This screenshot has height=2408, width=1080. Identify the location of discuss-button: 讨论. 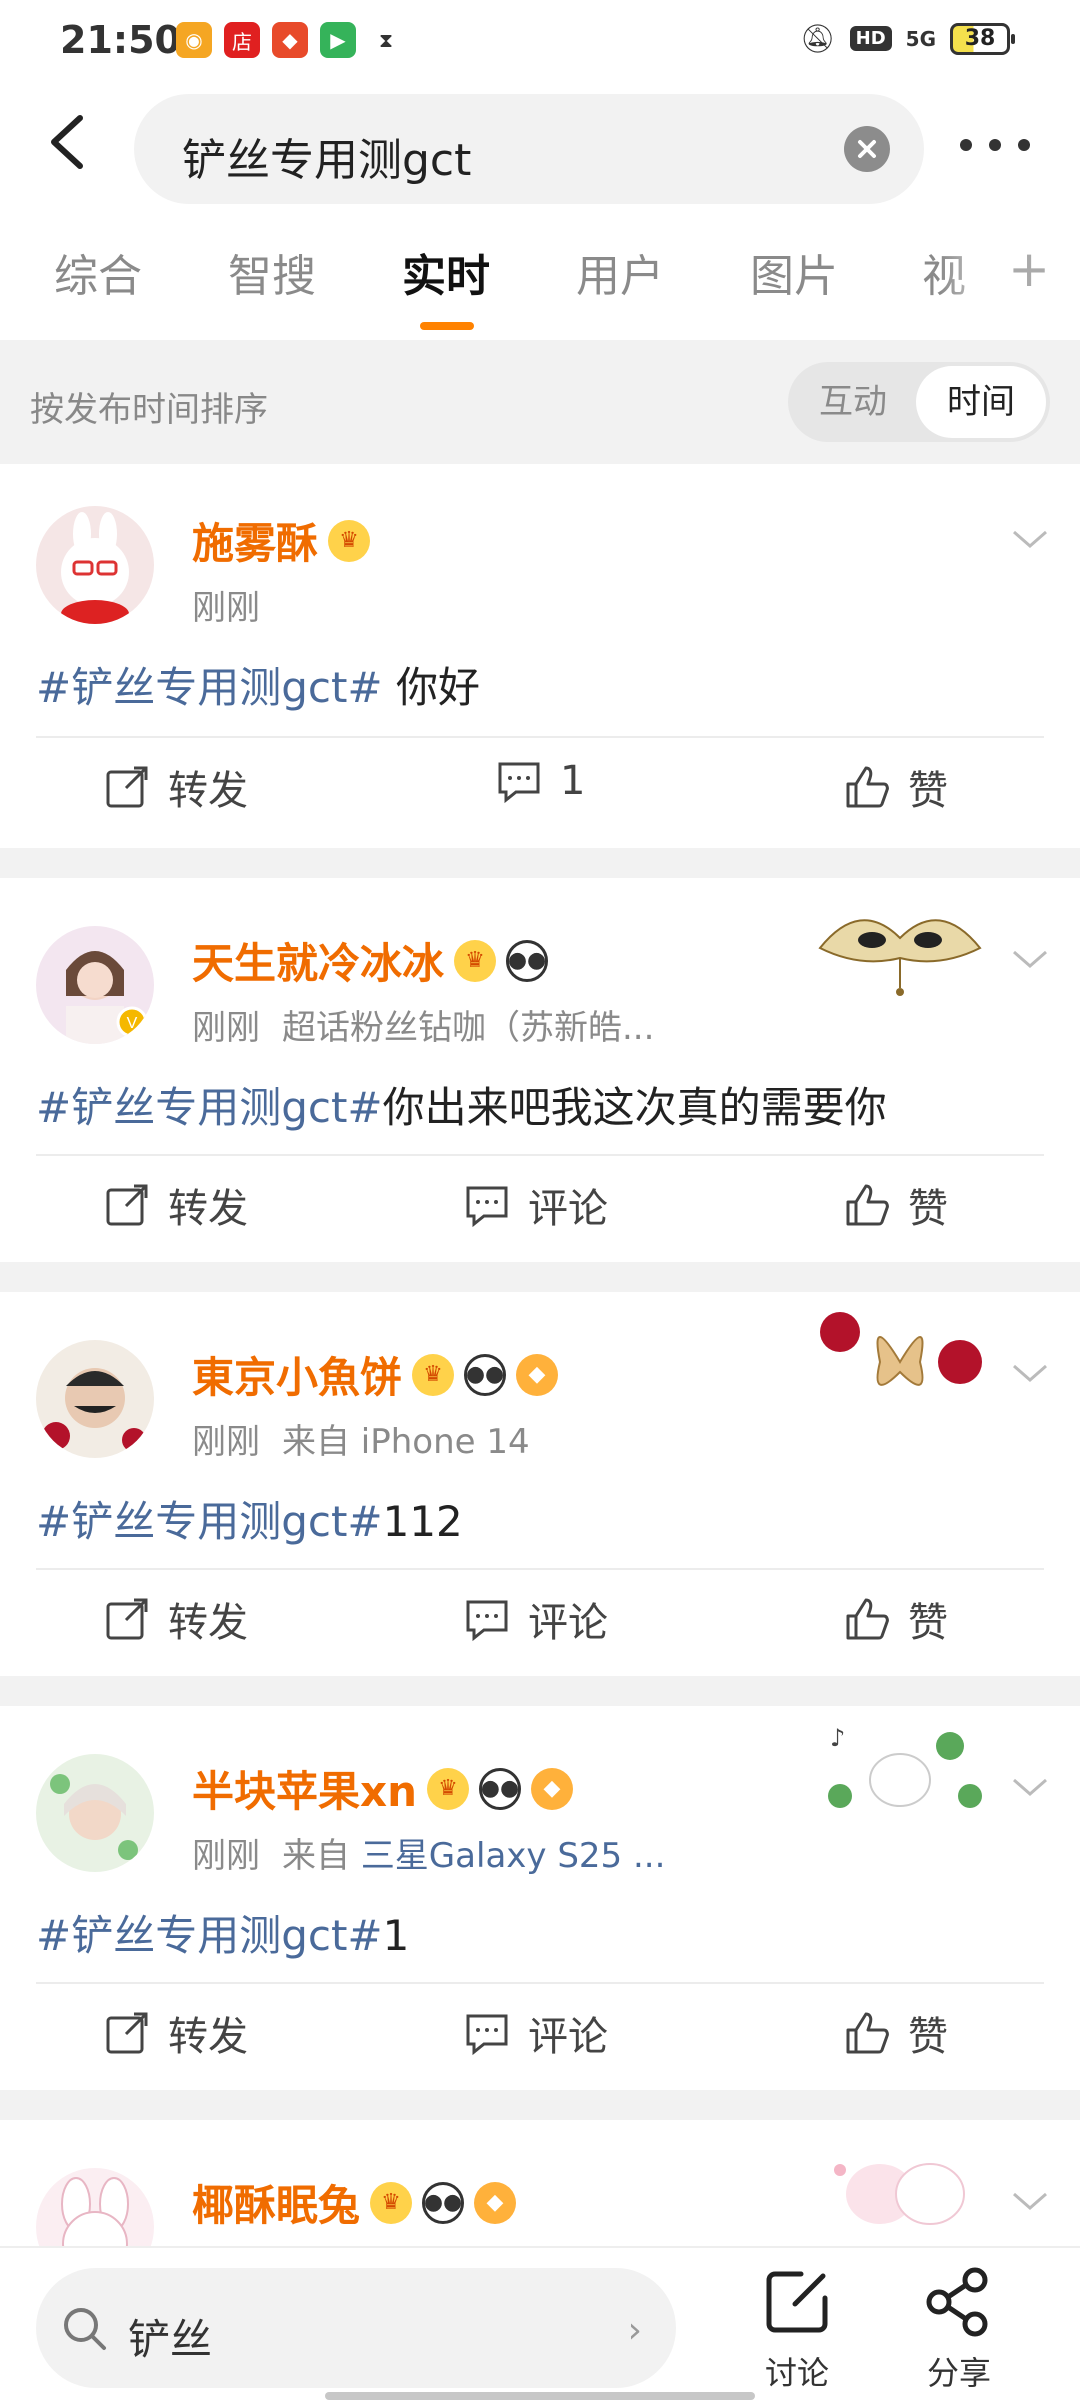
(797, 2331).